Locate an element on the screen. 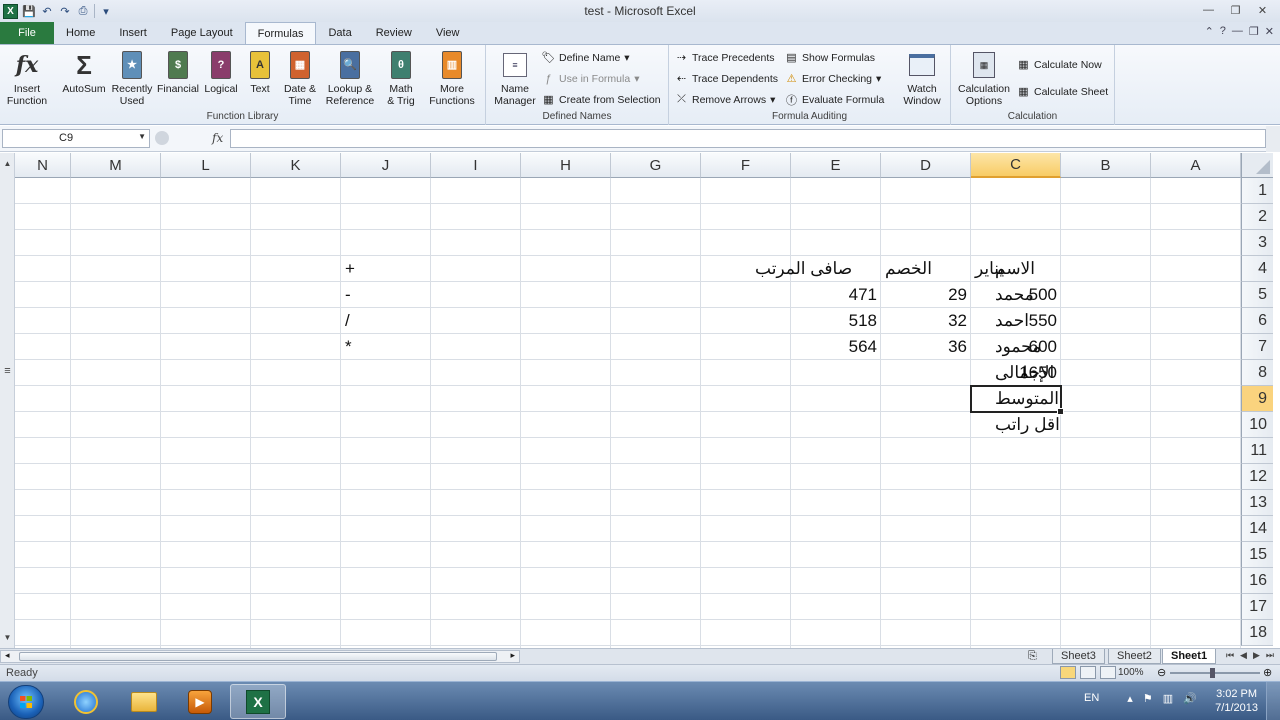  sheet-tab-sheet3: Sheet3 is located at coordinates (1078, 656).